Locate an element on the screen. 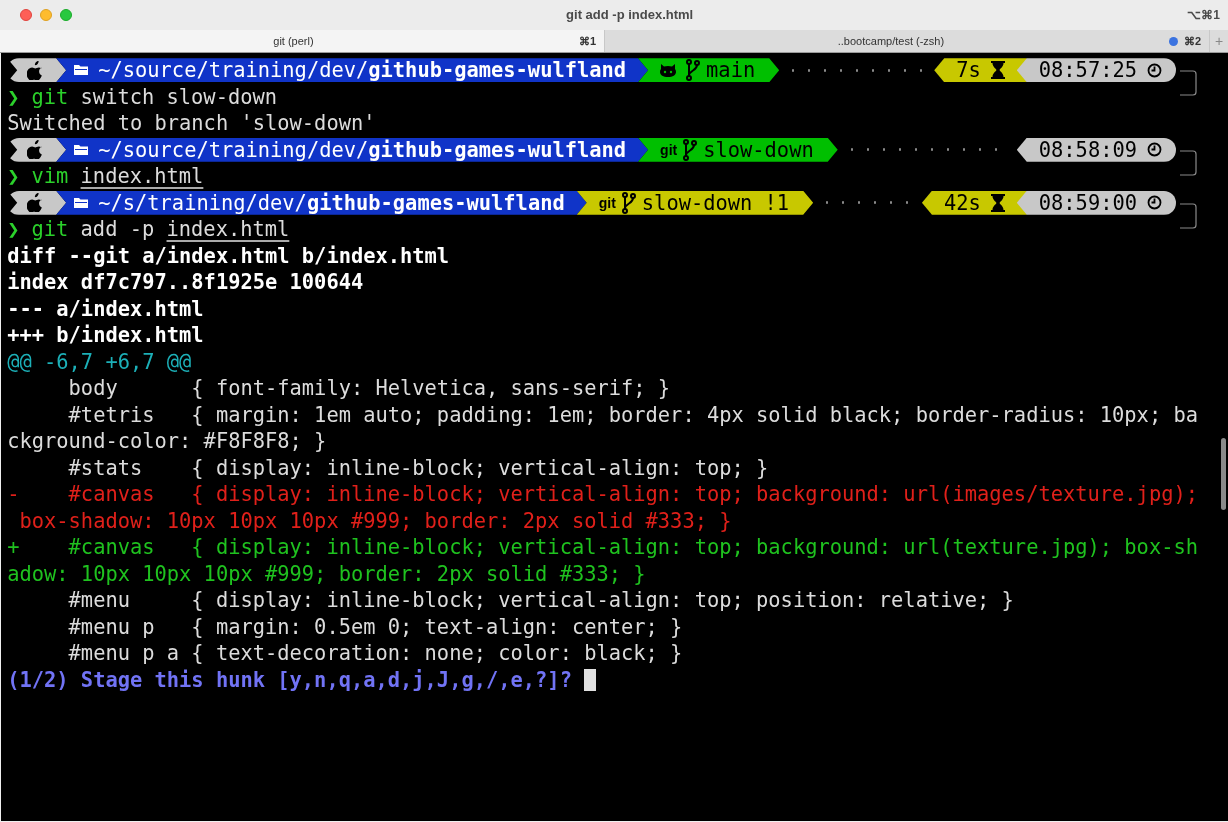 This screenshot has width=1228, height=822. scrollbar-thumb is located at coordinates (1223, 474).